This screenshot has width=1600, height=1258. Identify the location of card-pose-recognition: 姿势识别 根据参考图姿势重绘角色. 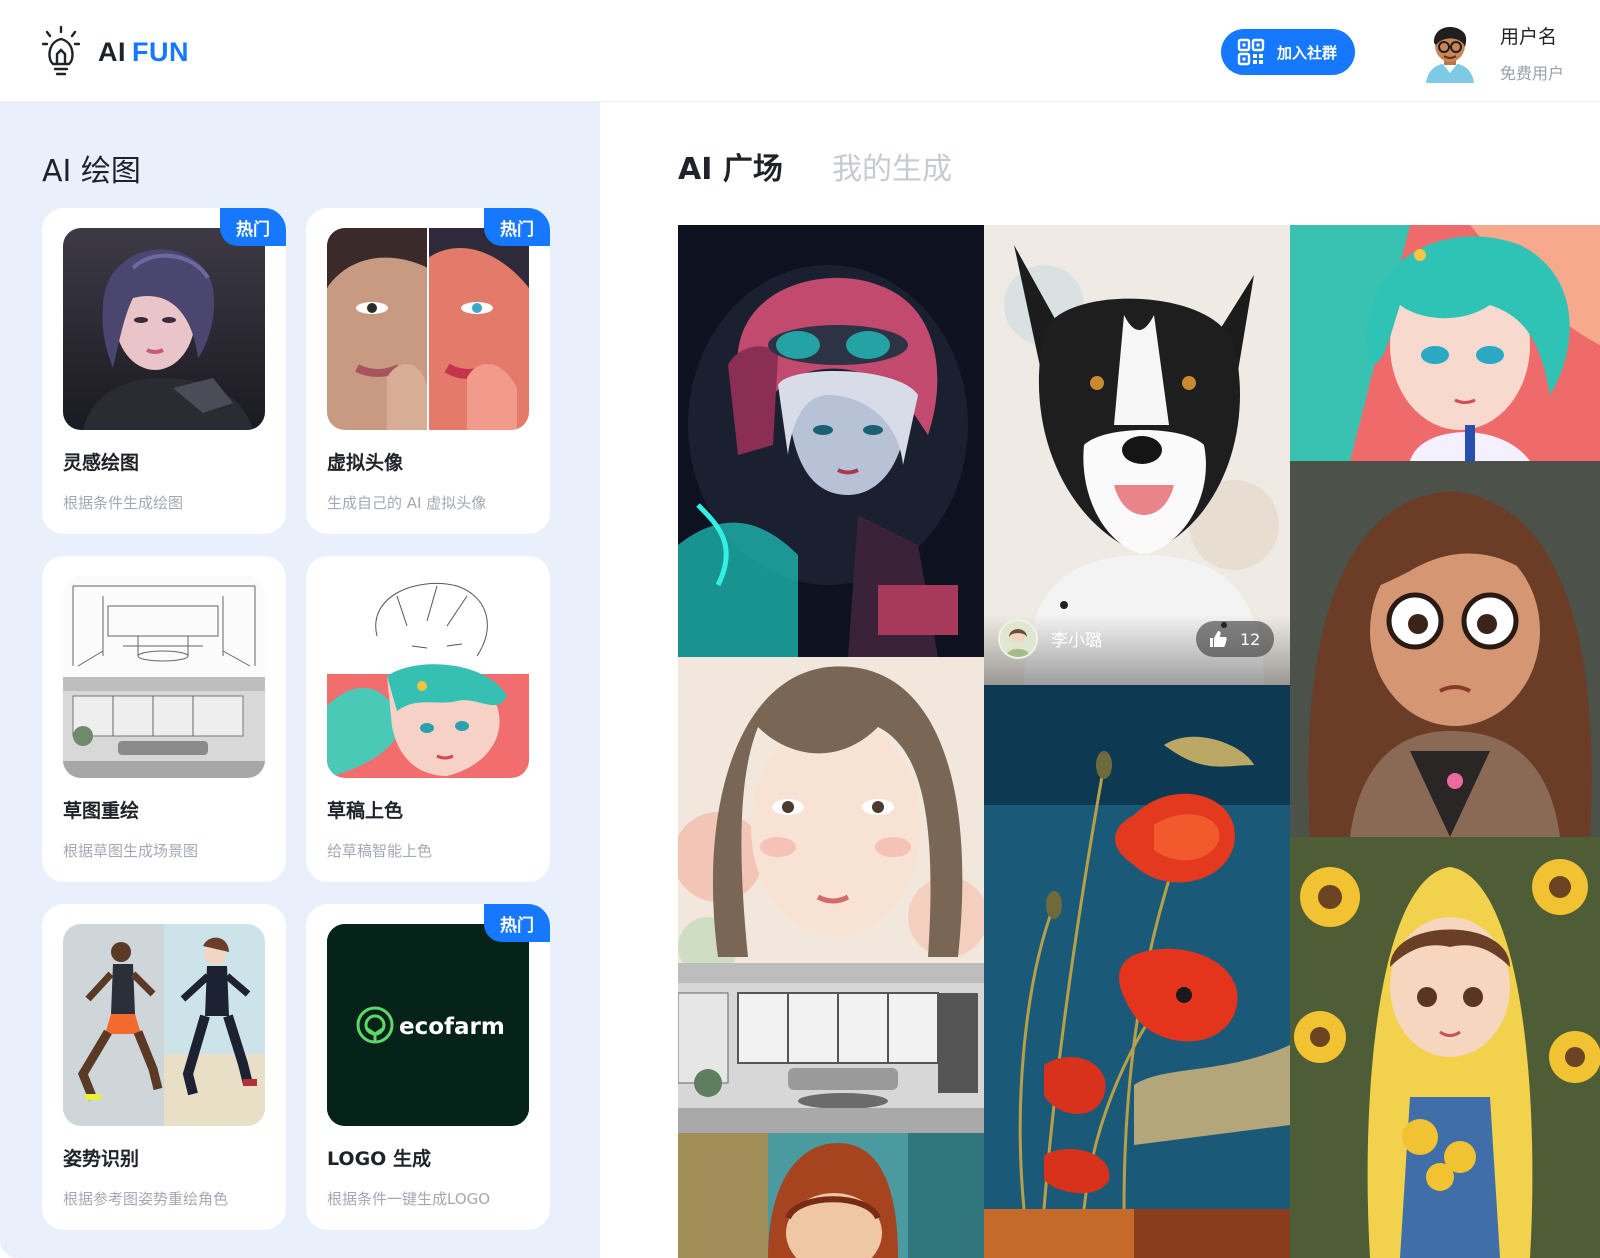
(164, 1067).